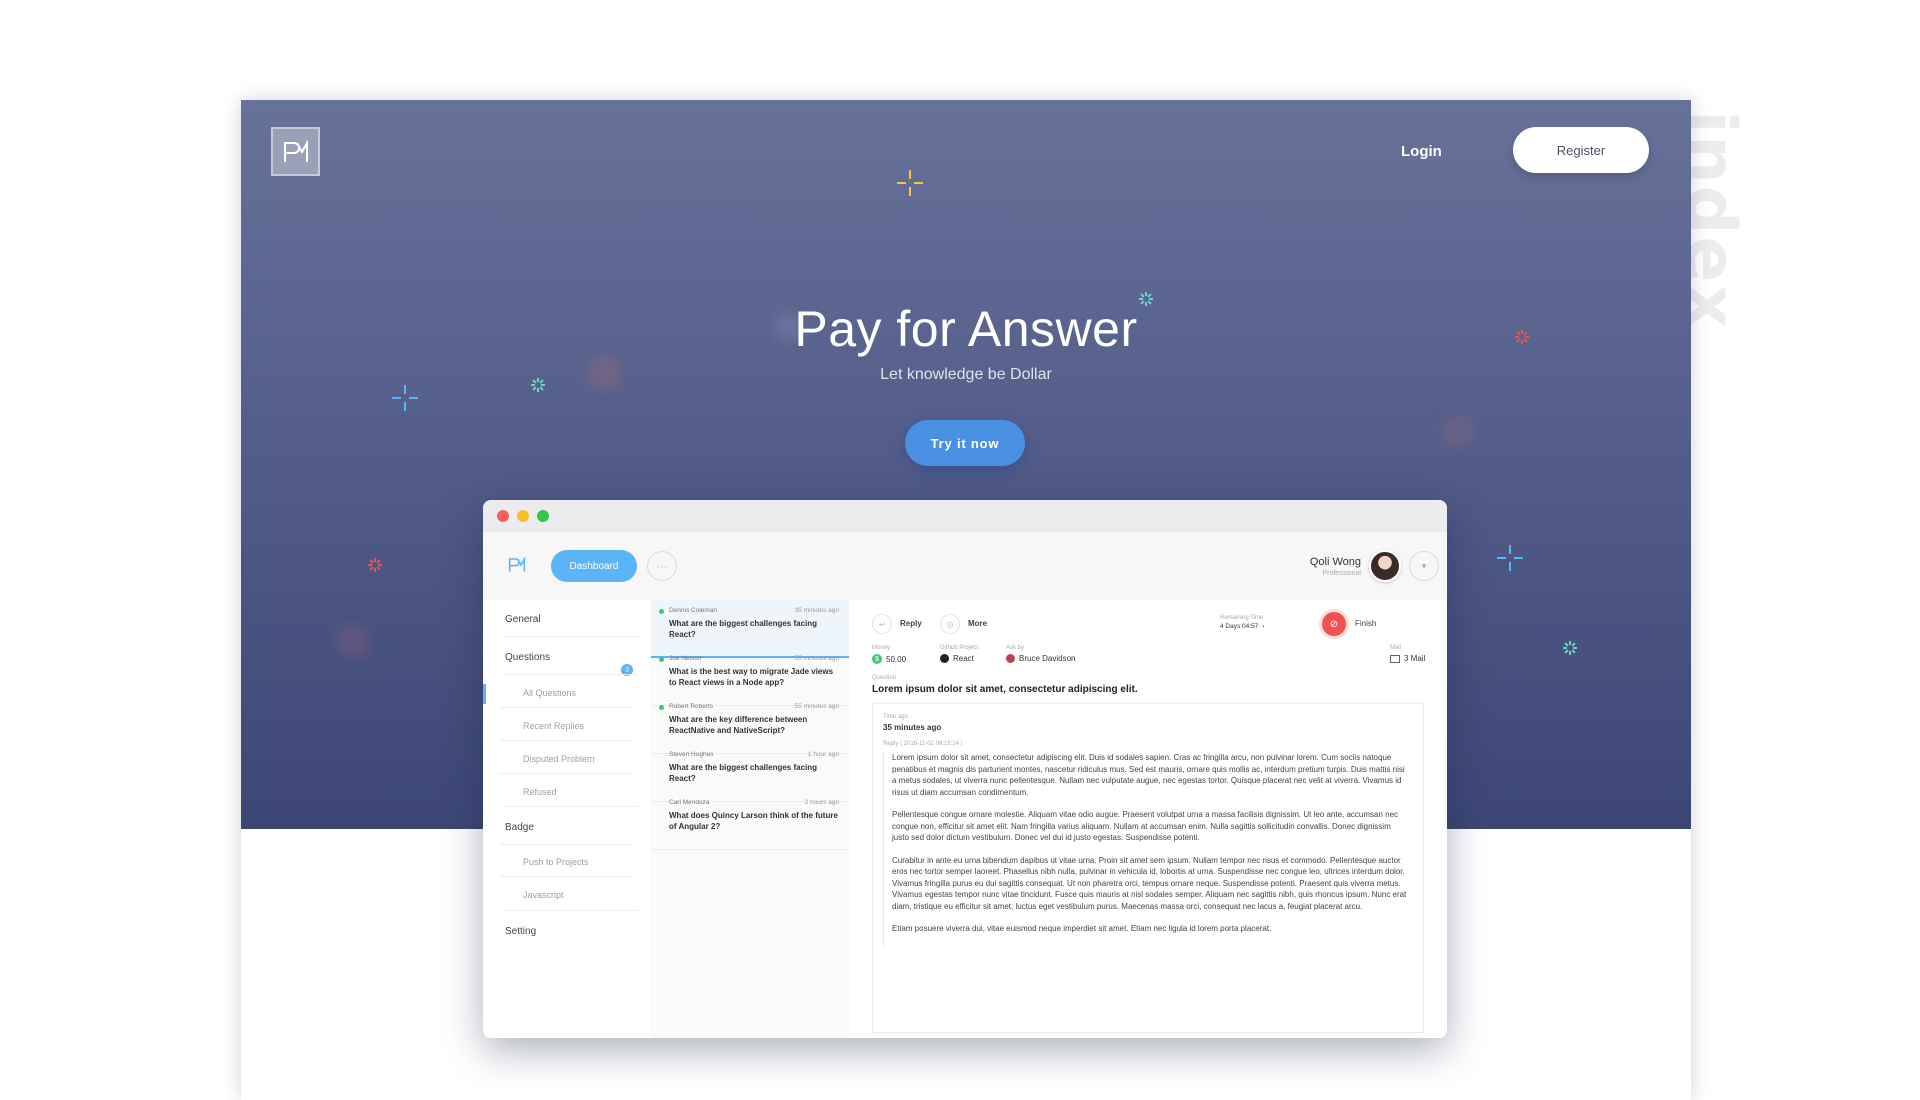 This screenshot has width=1920, height=1100. I want to click on app-logo-icon, so click(517, 565).